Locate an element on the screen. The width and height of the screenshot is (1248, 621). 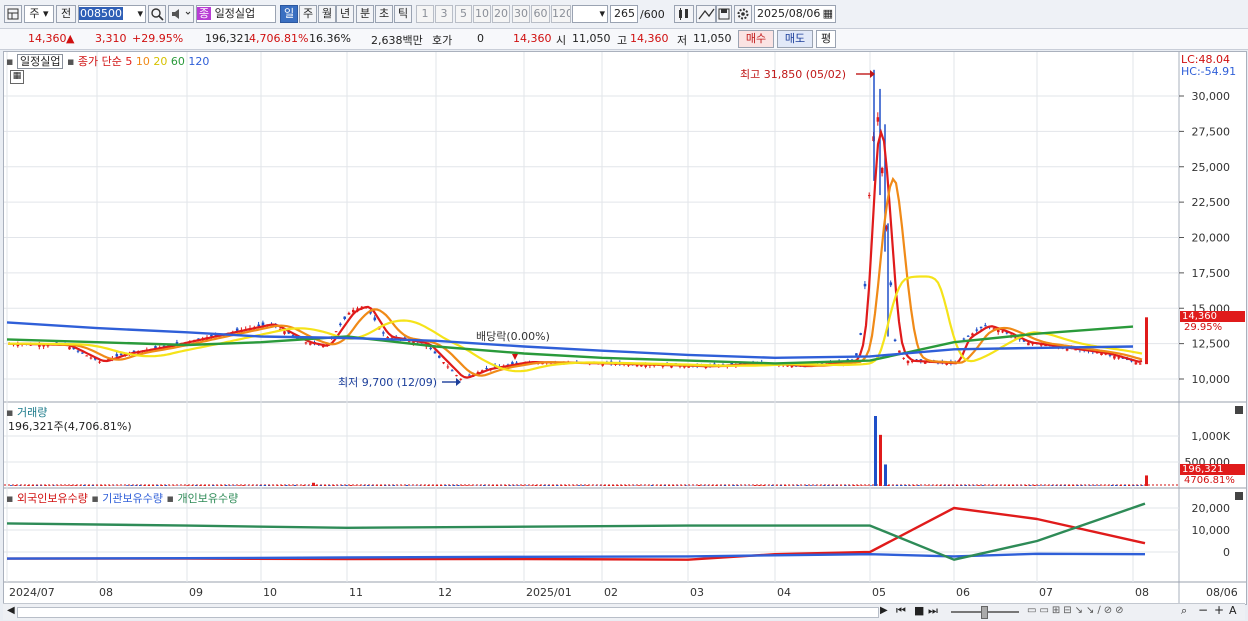
search-icon: ⌕ is located at coordinates (1184, 611).